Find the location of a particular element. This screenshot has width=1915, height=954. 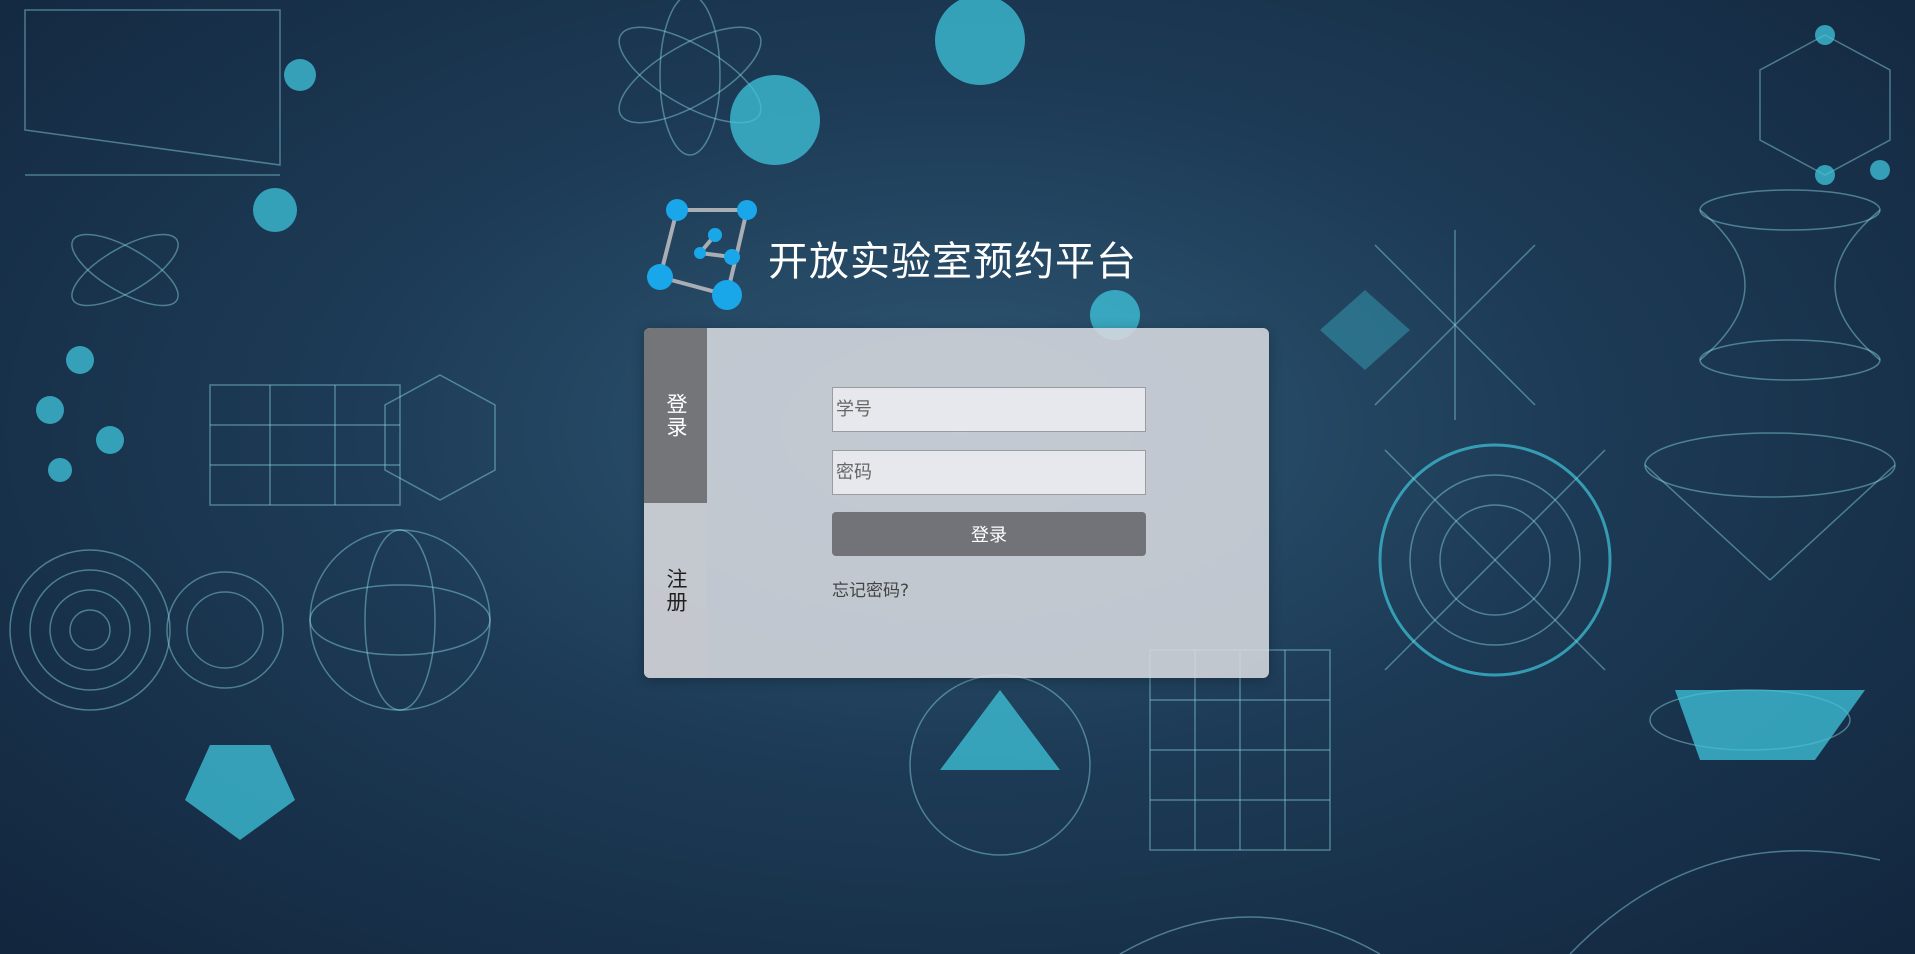

password-input is located at coordinates (989, 472).